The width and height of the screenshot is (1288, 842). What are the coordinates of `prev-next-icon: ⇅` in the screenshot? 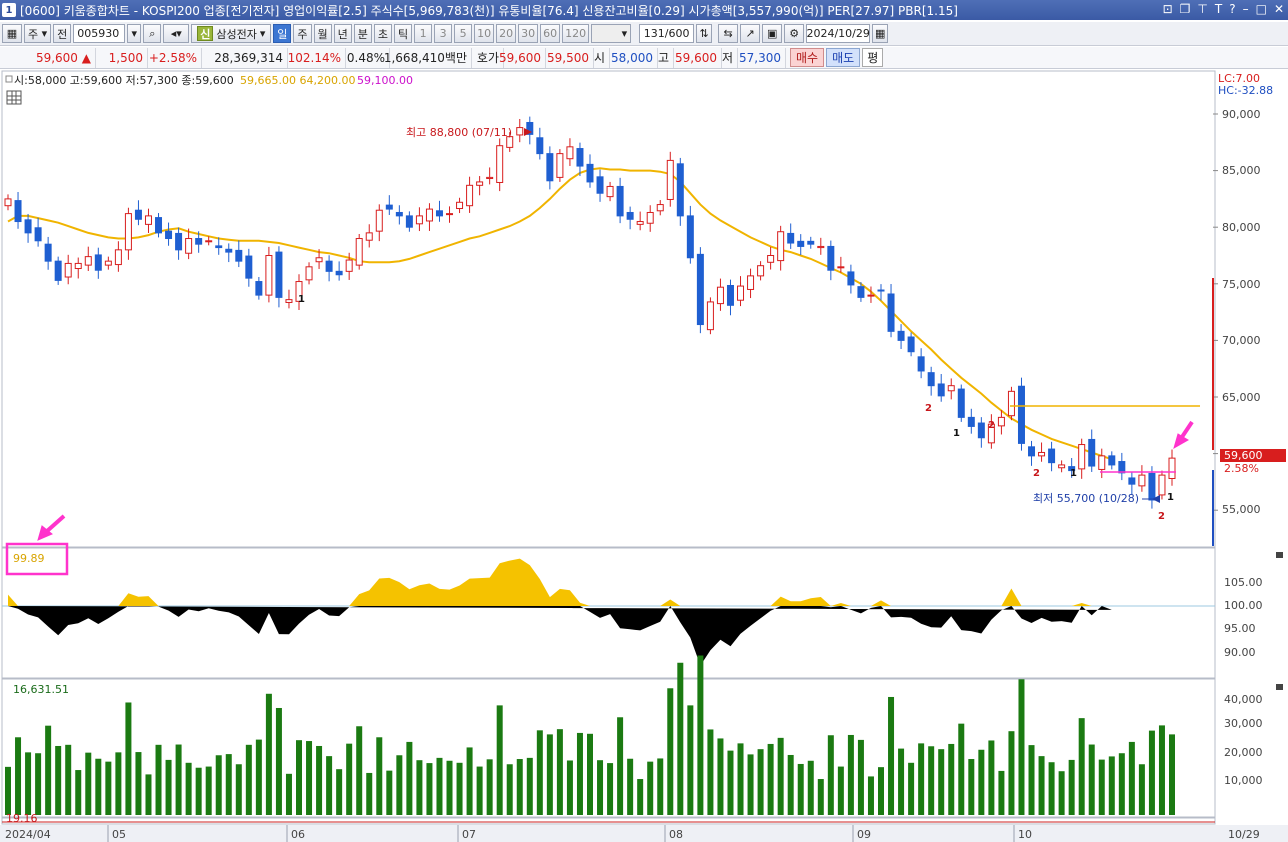 It's located at (704, 33).